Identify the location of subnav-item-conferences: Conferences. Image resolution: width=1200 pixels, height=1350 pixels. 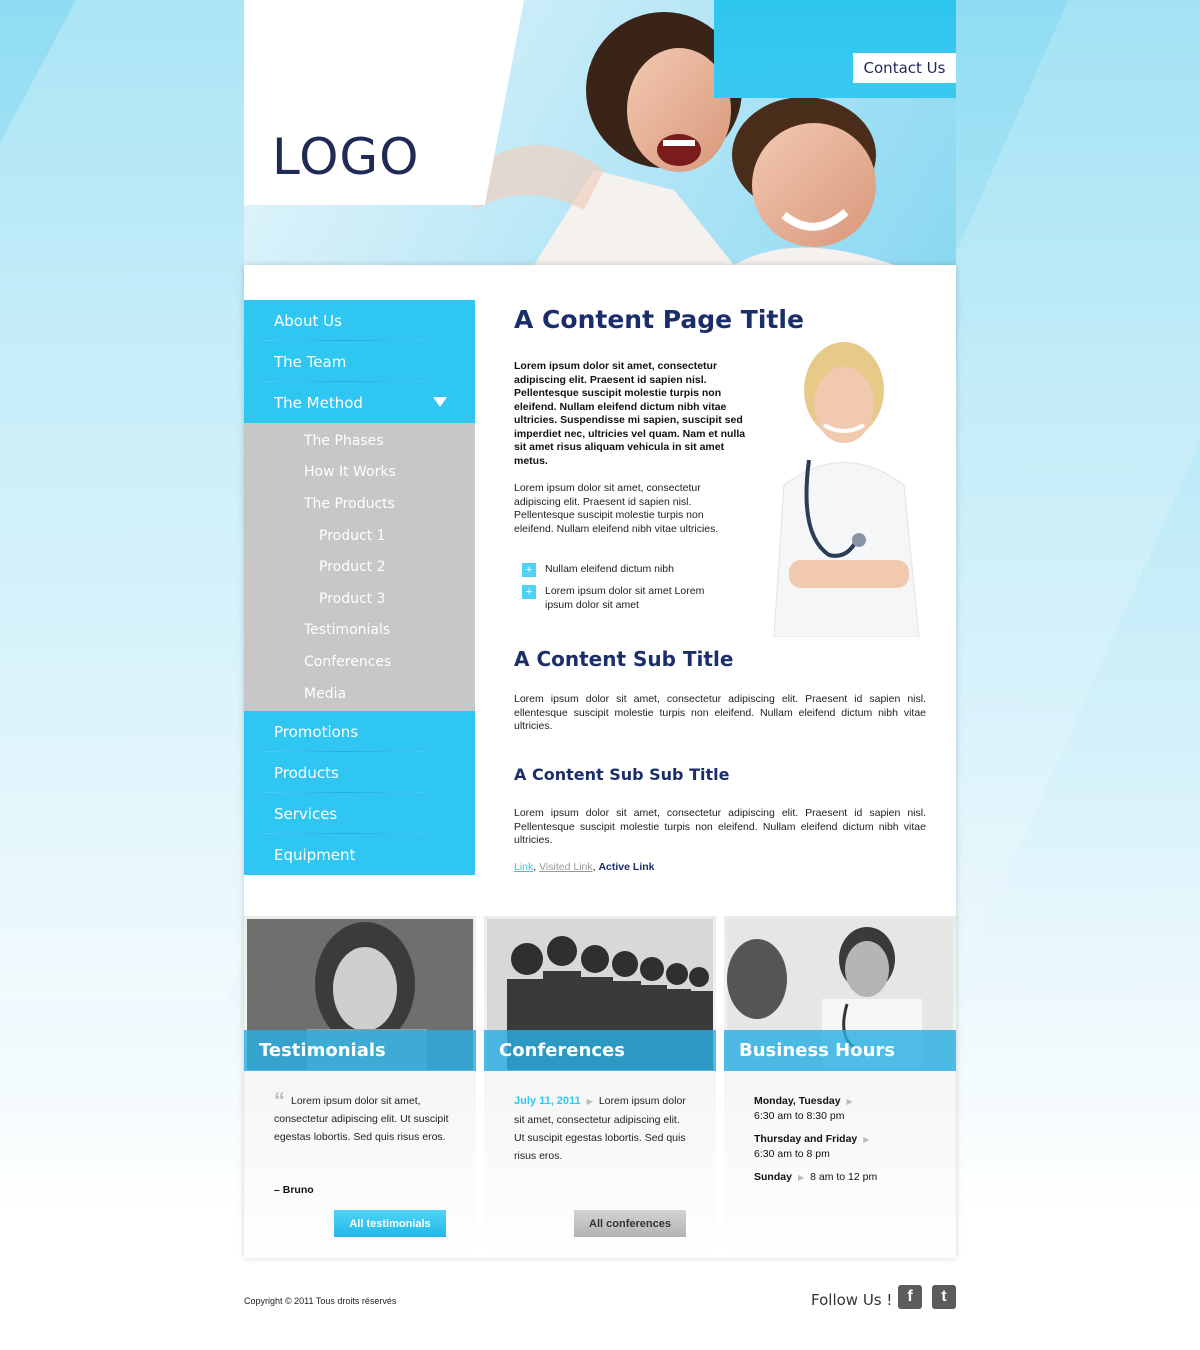
(359, 662).